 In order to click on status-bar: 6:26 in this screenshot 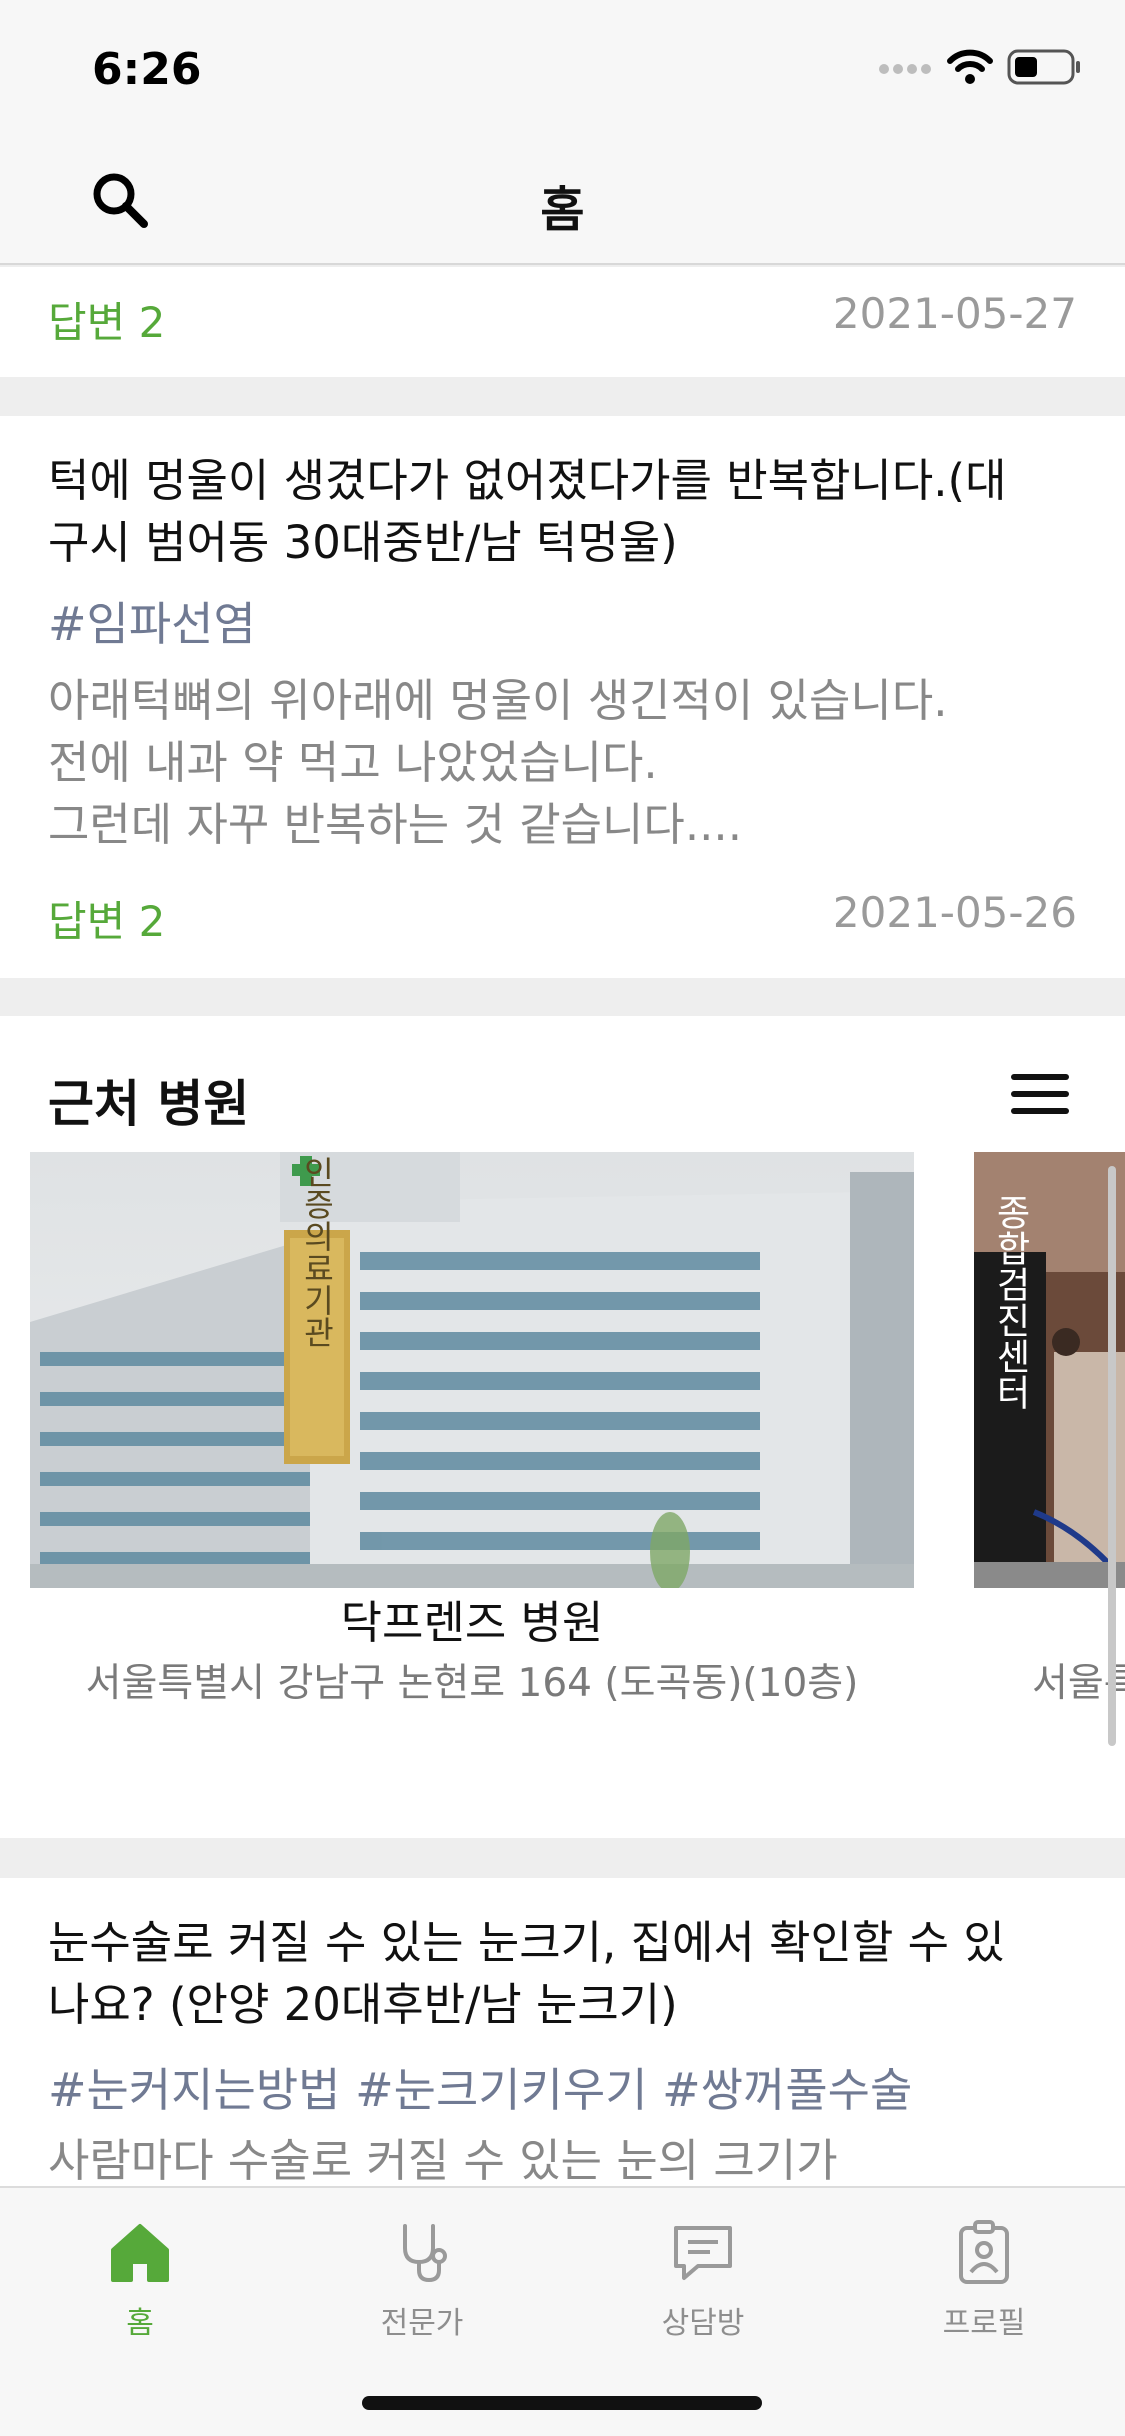, I will do `click(562, 66)`.